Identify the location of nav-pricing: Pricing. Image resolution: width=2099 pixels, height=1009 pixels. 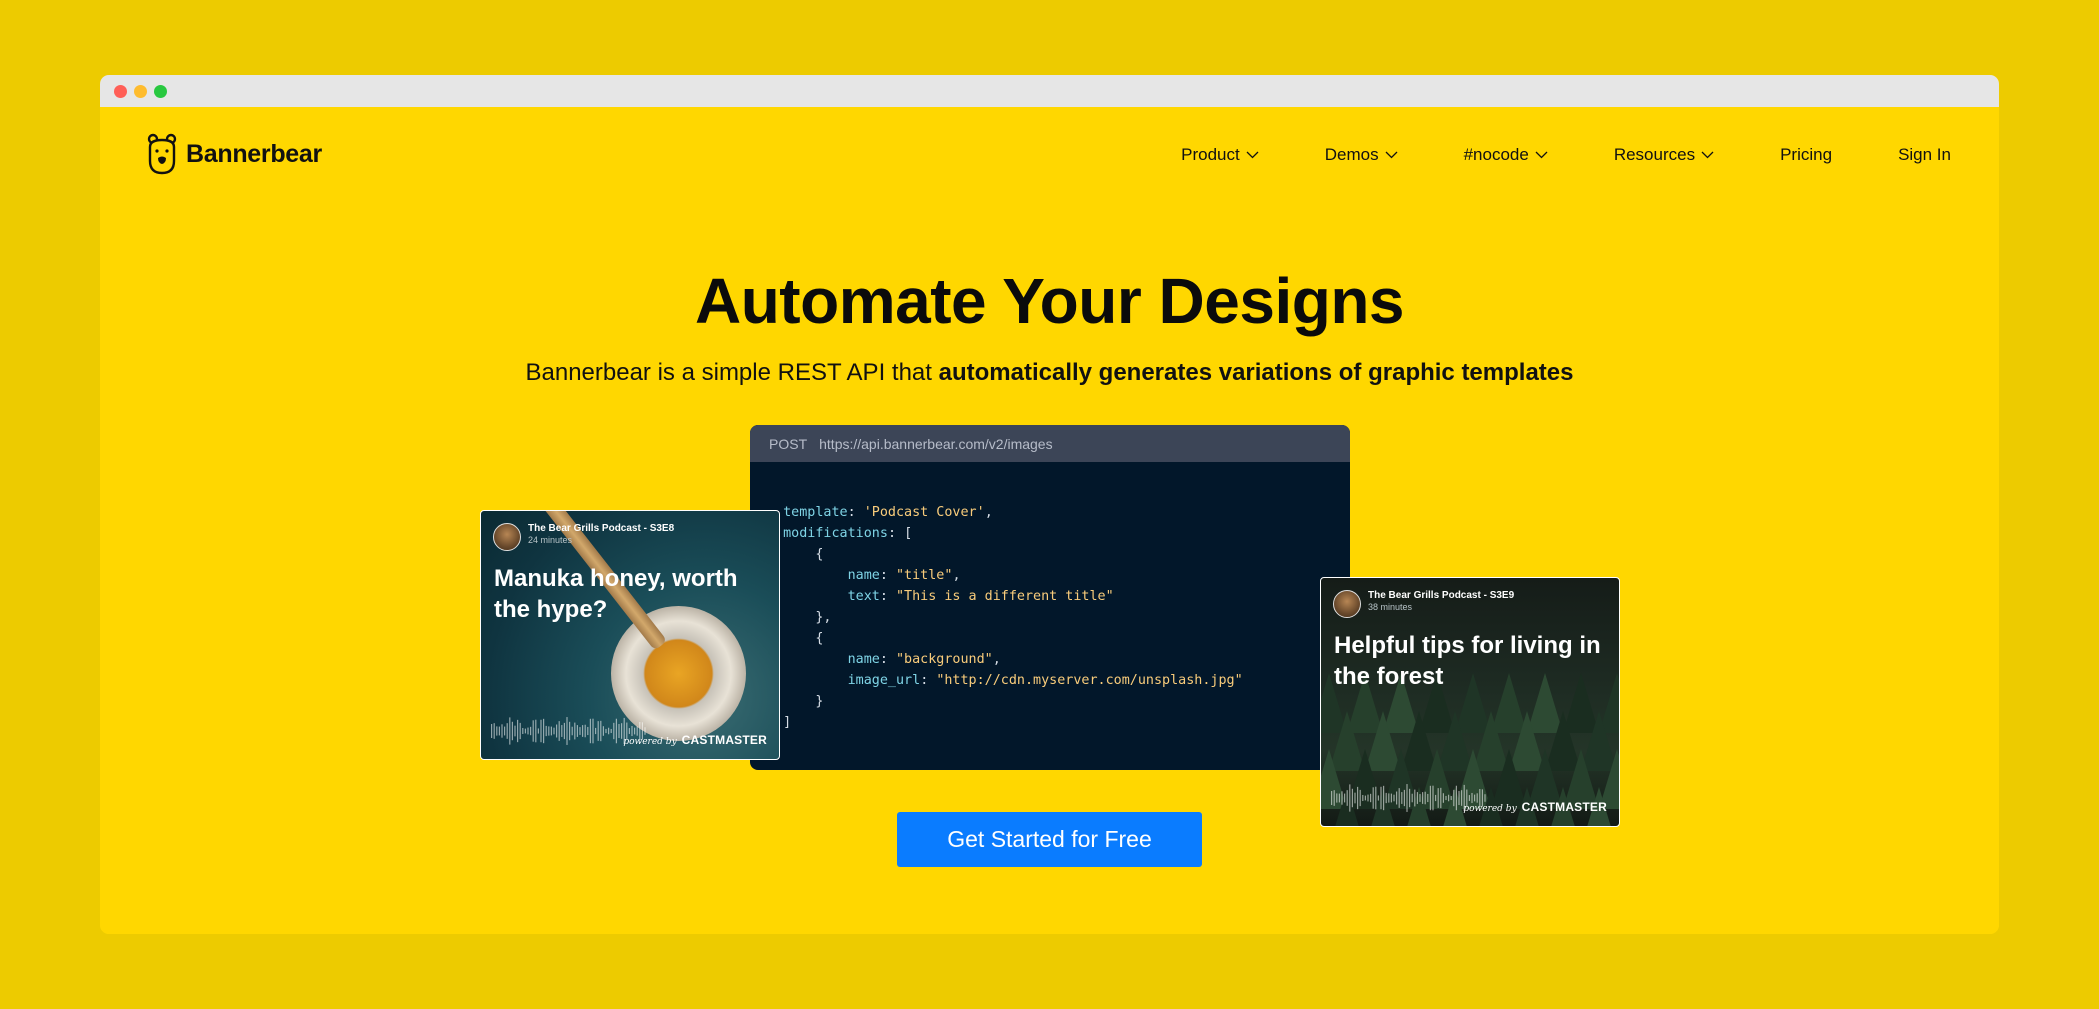
(1806, 155).